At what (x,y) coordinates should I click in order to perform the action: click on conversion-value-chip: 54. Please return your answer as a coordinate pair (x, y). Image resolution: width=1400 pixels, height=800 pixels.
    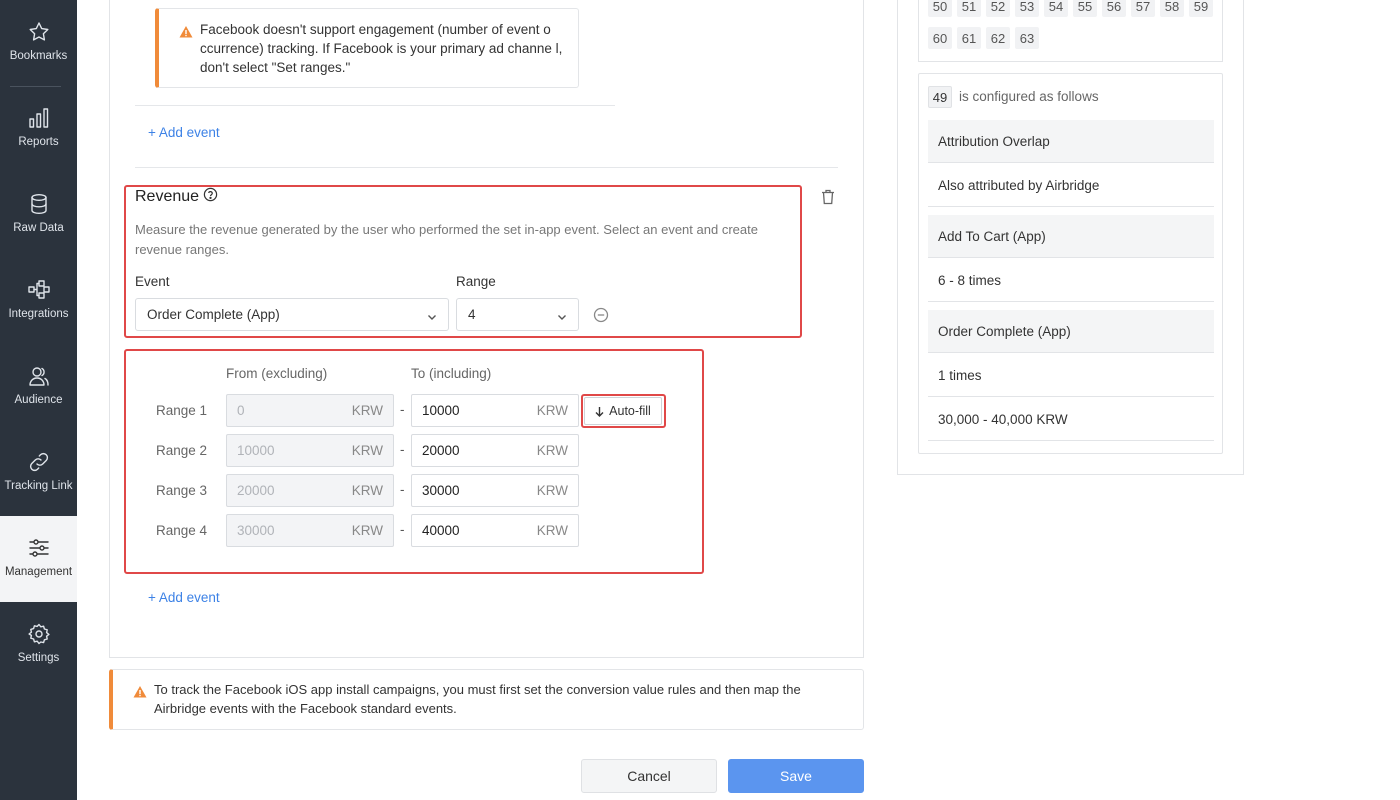
    Looking at the image, I should click on (1056, 8).